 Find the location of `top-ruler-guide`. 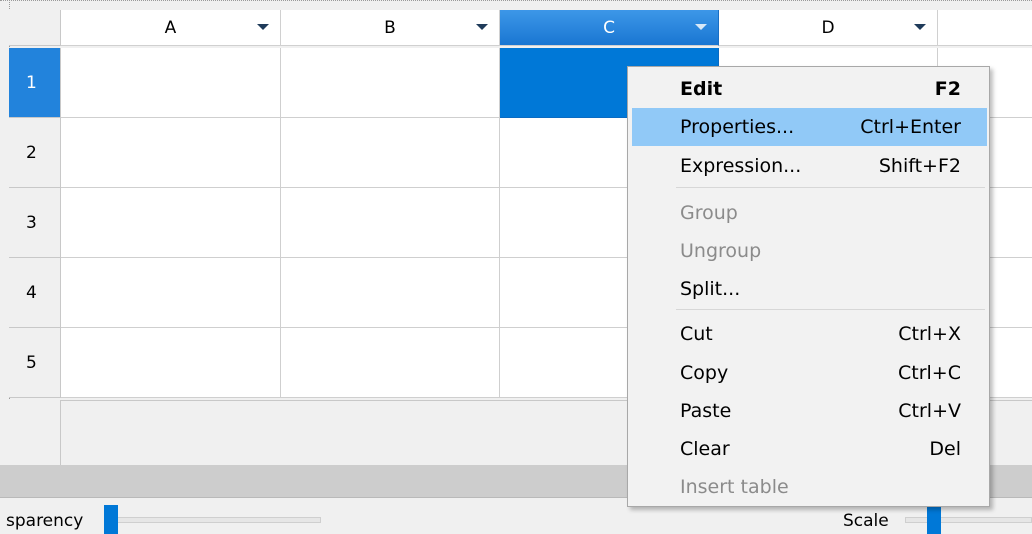

top-ruler-guide is located at coordinates (516, 0).